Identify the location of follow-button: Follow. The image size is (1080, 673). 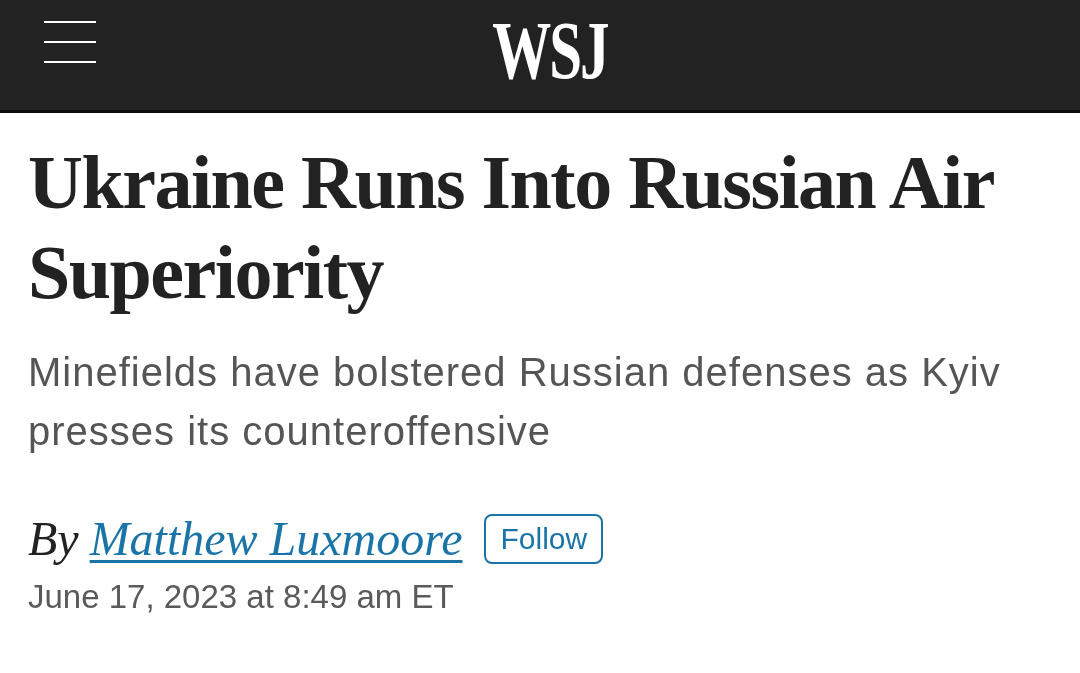
(544, 538).